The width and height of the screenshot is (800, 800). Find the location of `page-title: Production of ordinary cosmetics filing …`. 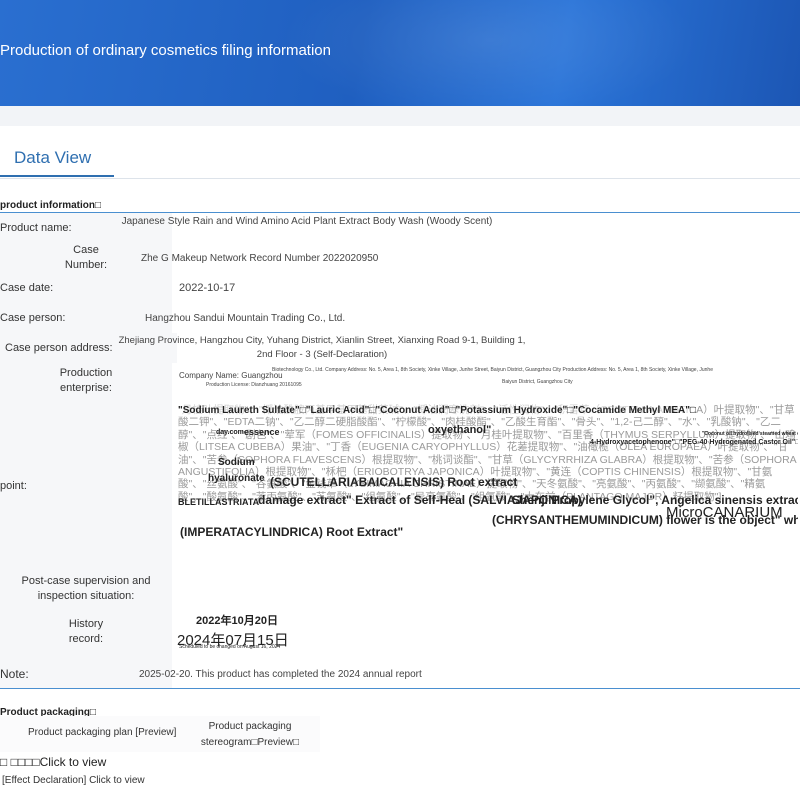

page-title: Production of ordinary cosmetics filing … is located at coordinates (165, 50).